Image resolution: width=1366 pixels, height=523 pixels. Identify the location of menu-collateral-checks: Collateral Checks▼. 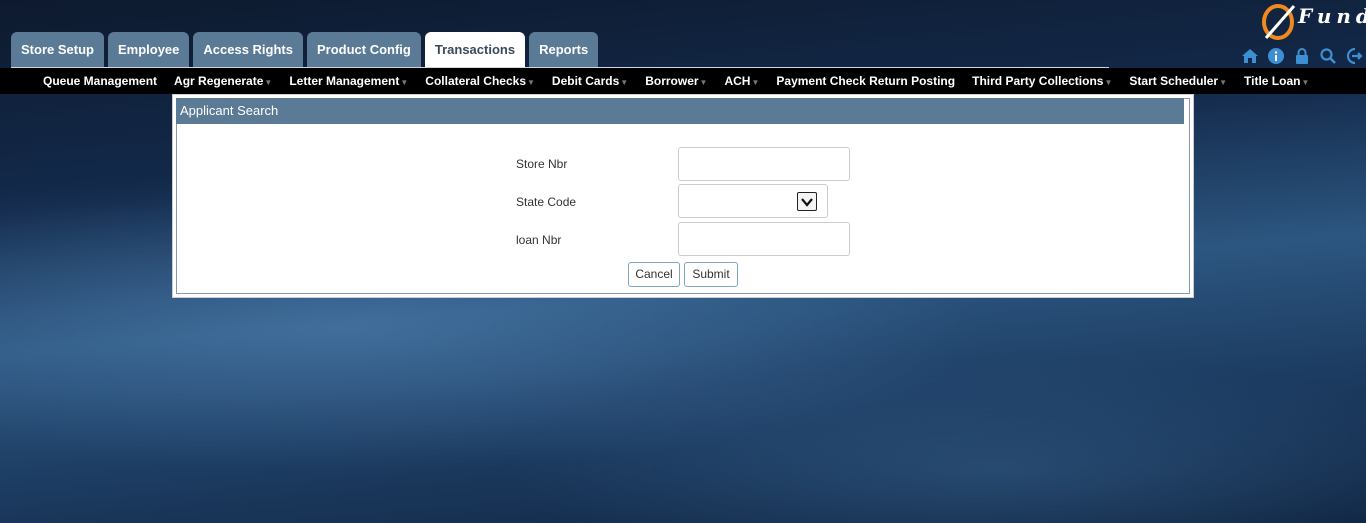
(480, 81).